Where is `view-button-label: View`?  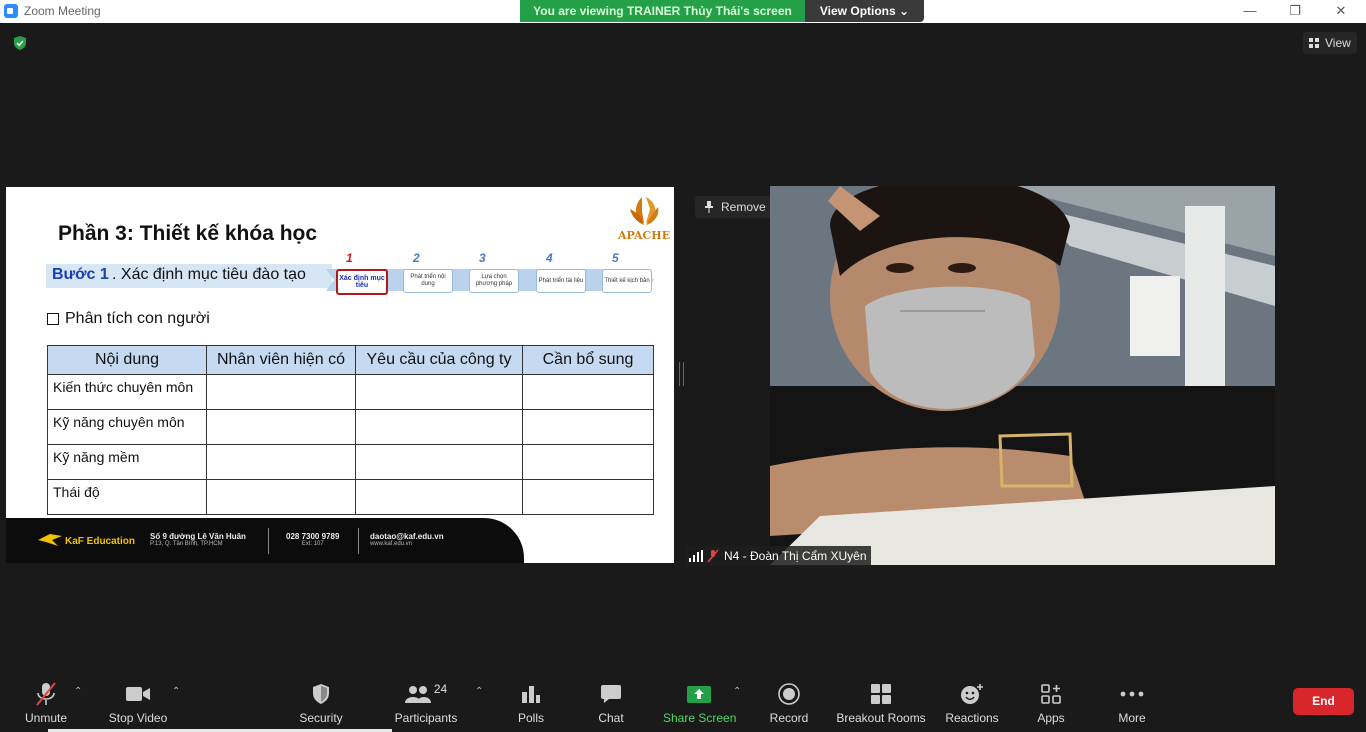 view-button-label: View is located at coordinates (1338, 43).